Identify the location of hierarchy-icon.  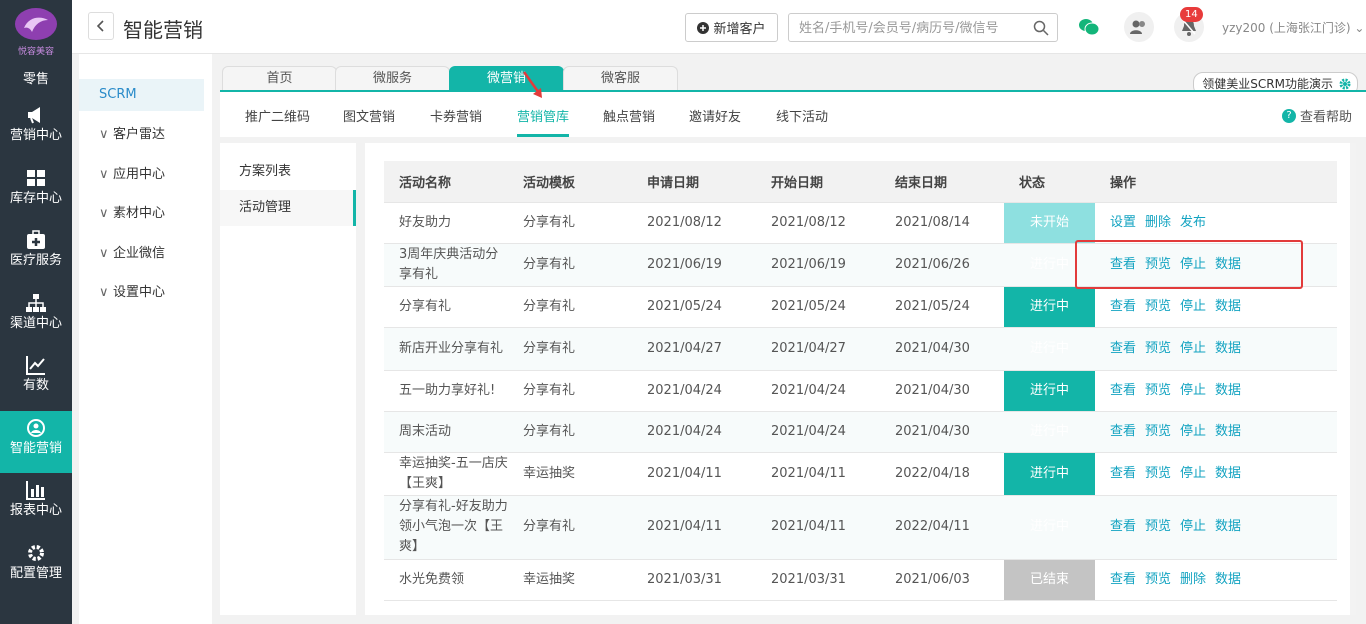
(36, 303).